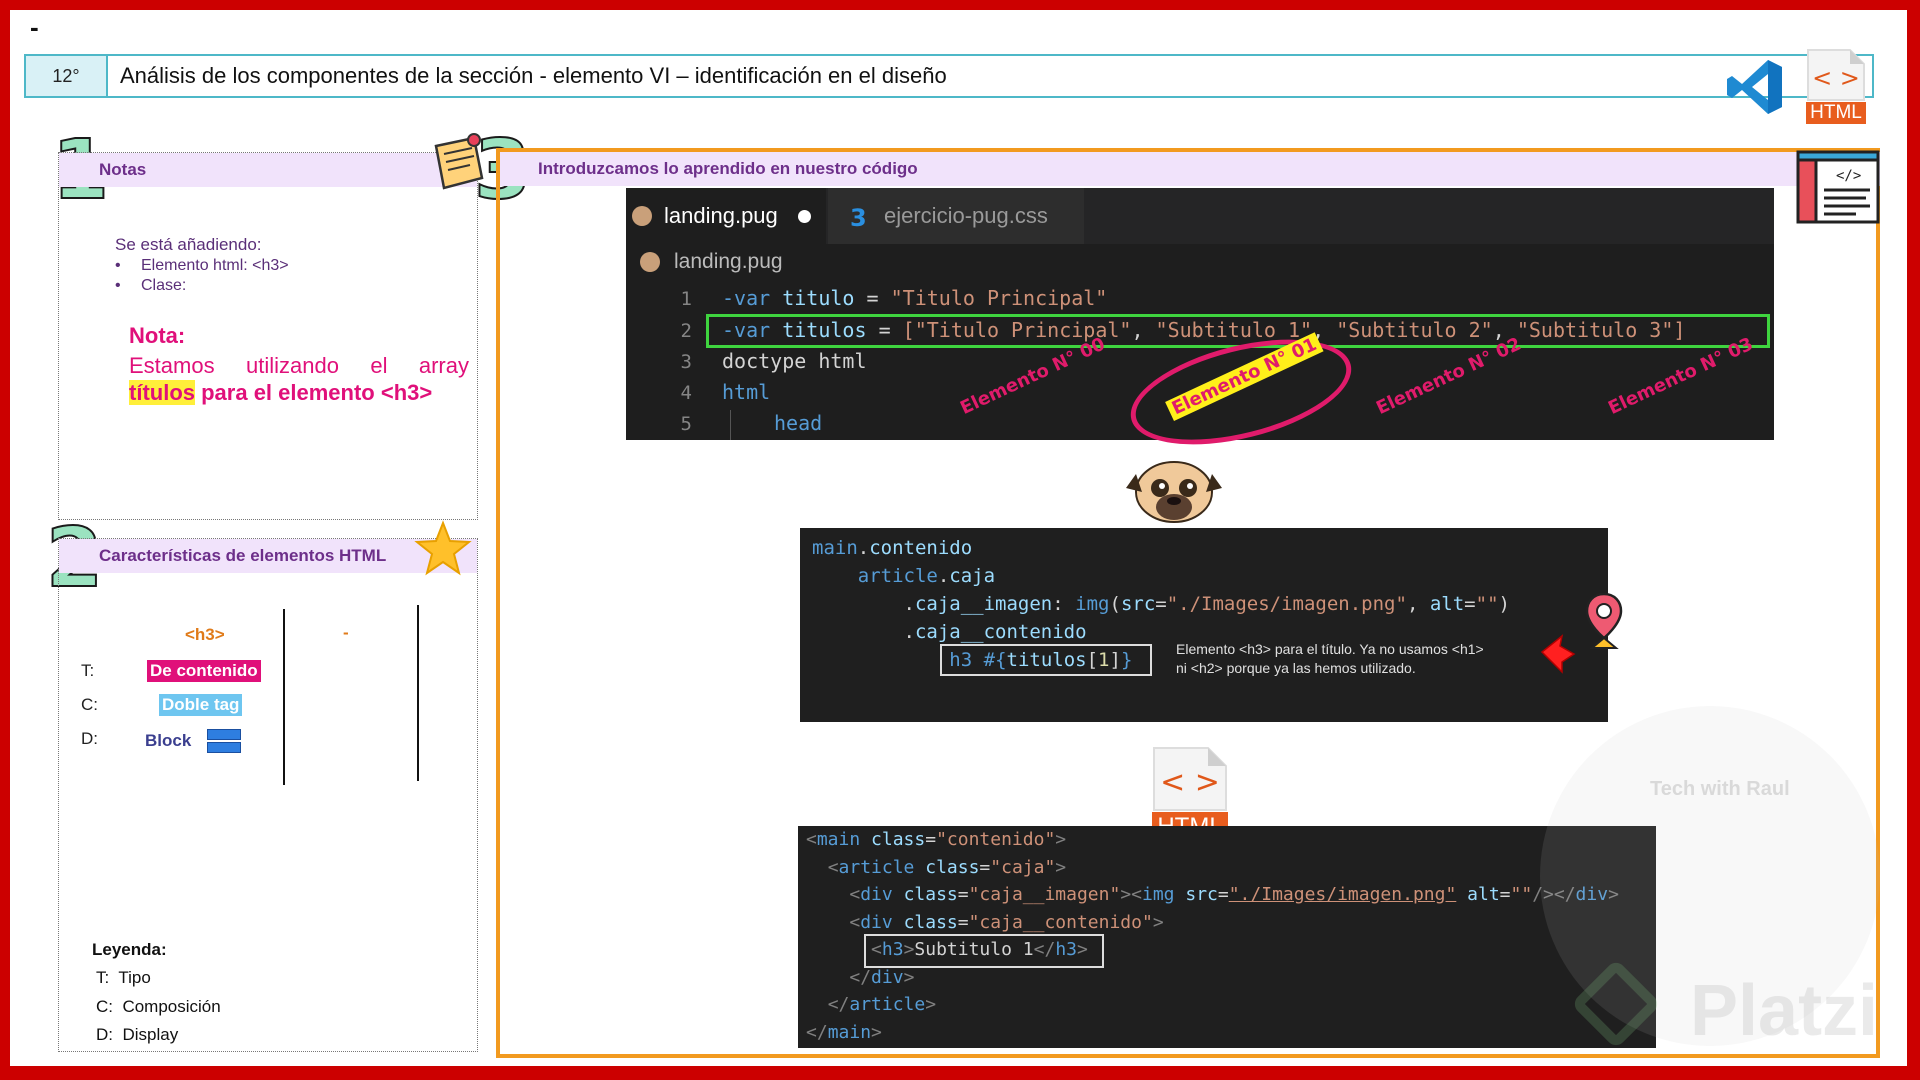 The width and height of the screenshot is (1920, 1080). I want to click on legend-key-display: D:, so click(104, 1034).